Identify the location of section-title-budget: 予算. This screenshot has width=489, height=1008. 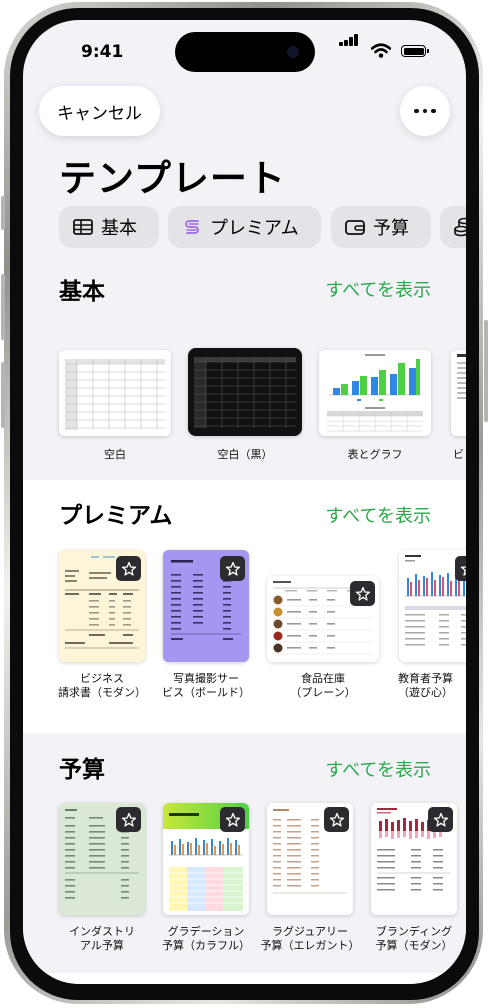
(82, 770).